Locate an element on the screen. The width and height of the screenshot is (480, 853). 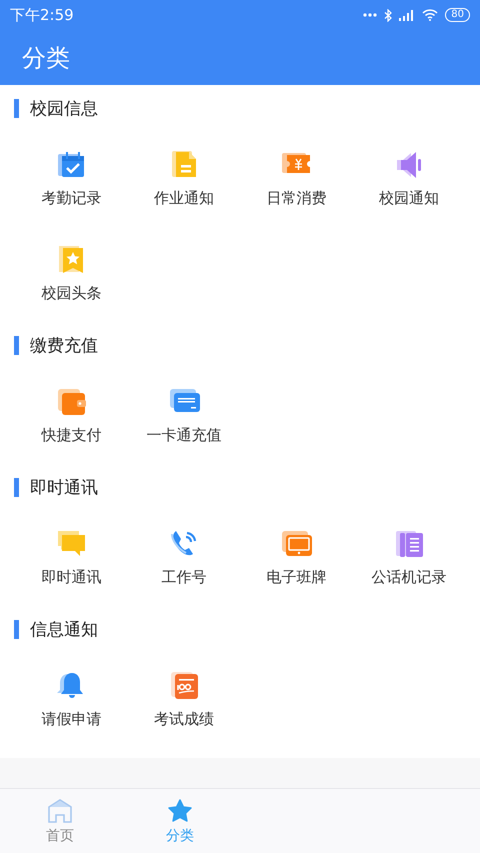
section-title: 信息通知 is located at coordinates (64, 630).